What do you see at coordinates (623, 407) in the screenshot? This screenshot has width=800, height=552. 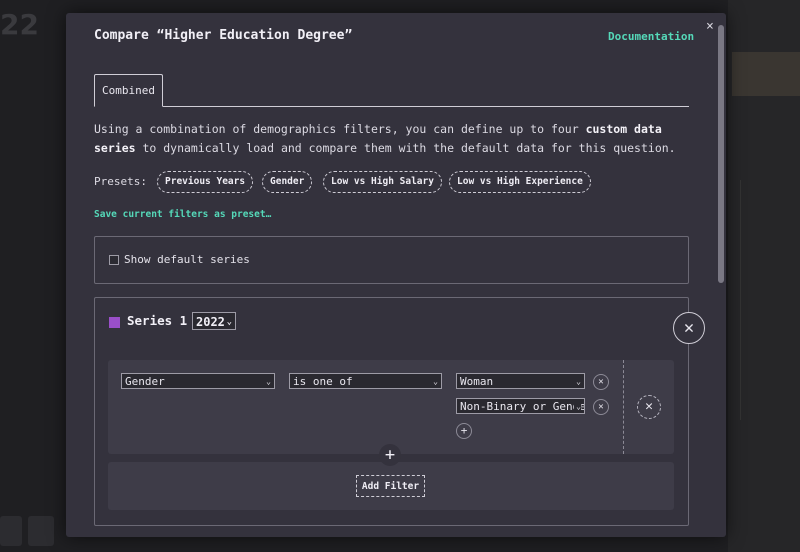 I see `filter-divider` at bounding box center [623, 407].